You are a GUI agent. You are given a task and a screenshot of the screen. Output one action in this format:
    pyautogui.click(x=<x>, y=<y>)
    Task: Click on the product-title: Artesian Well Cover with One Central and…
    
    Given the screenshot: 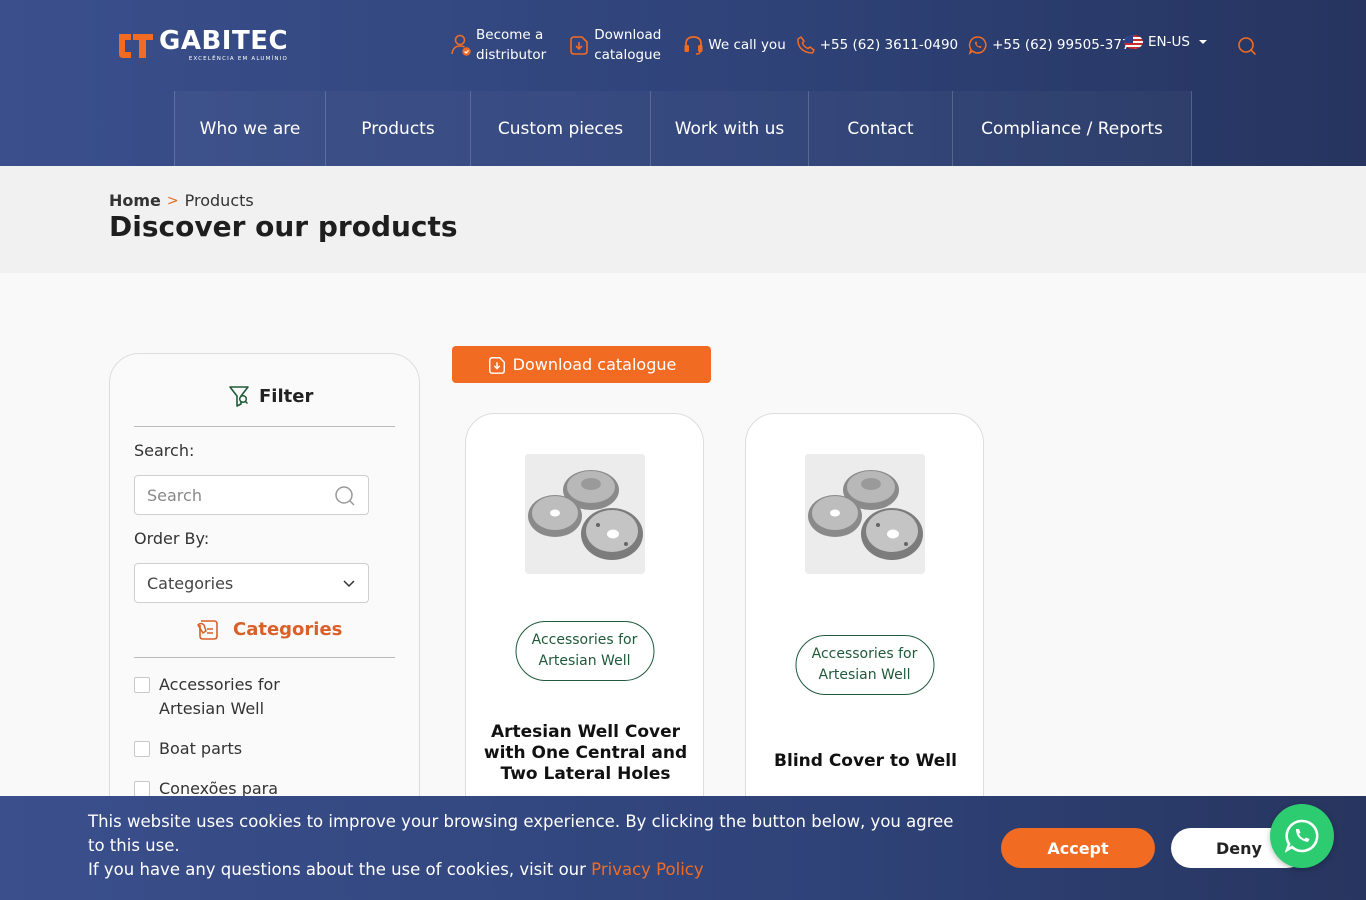 What is the action you would take?
    pyautogui.click(x=585, y=753)
    